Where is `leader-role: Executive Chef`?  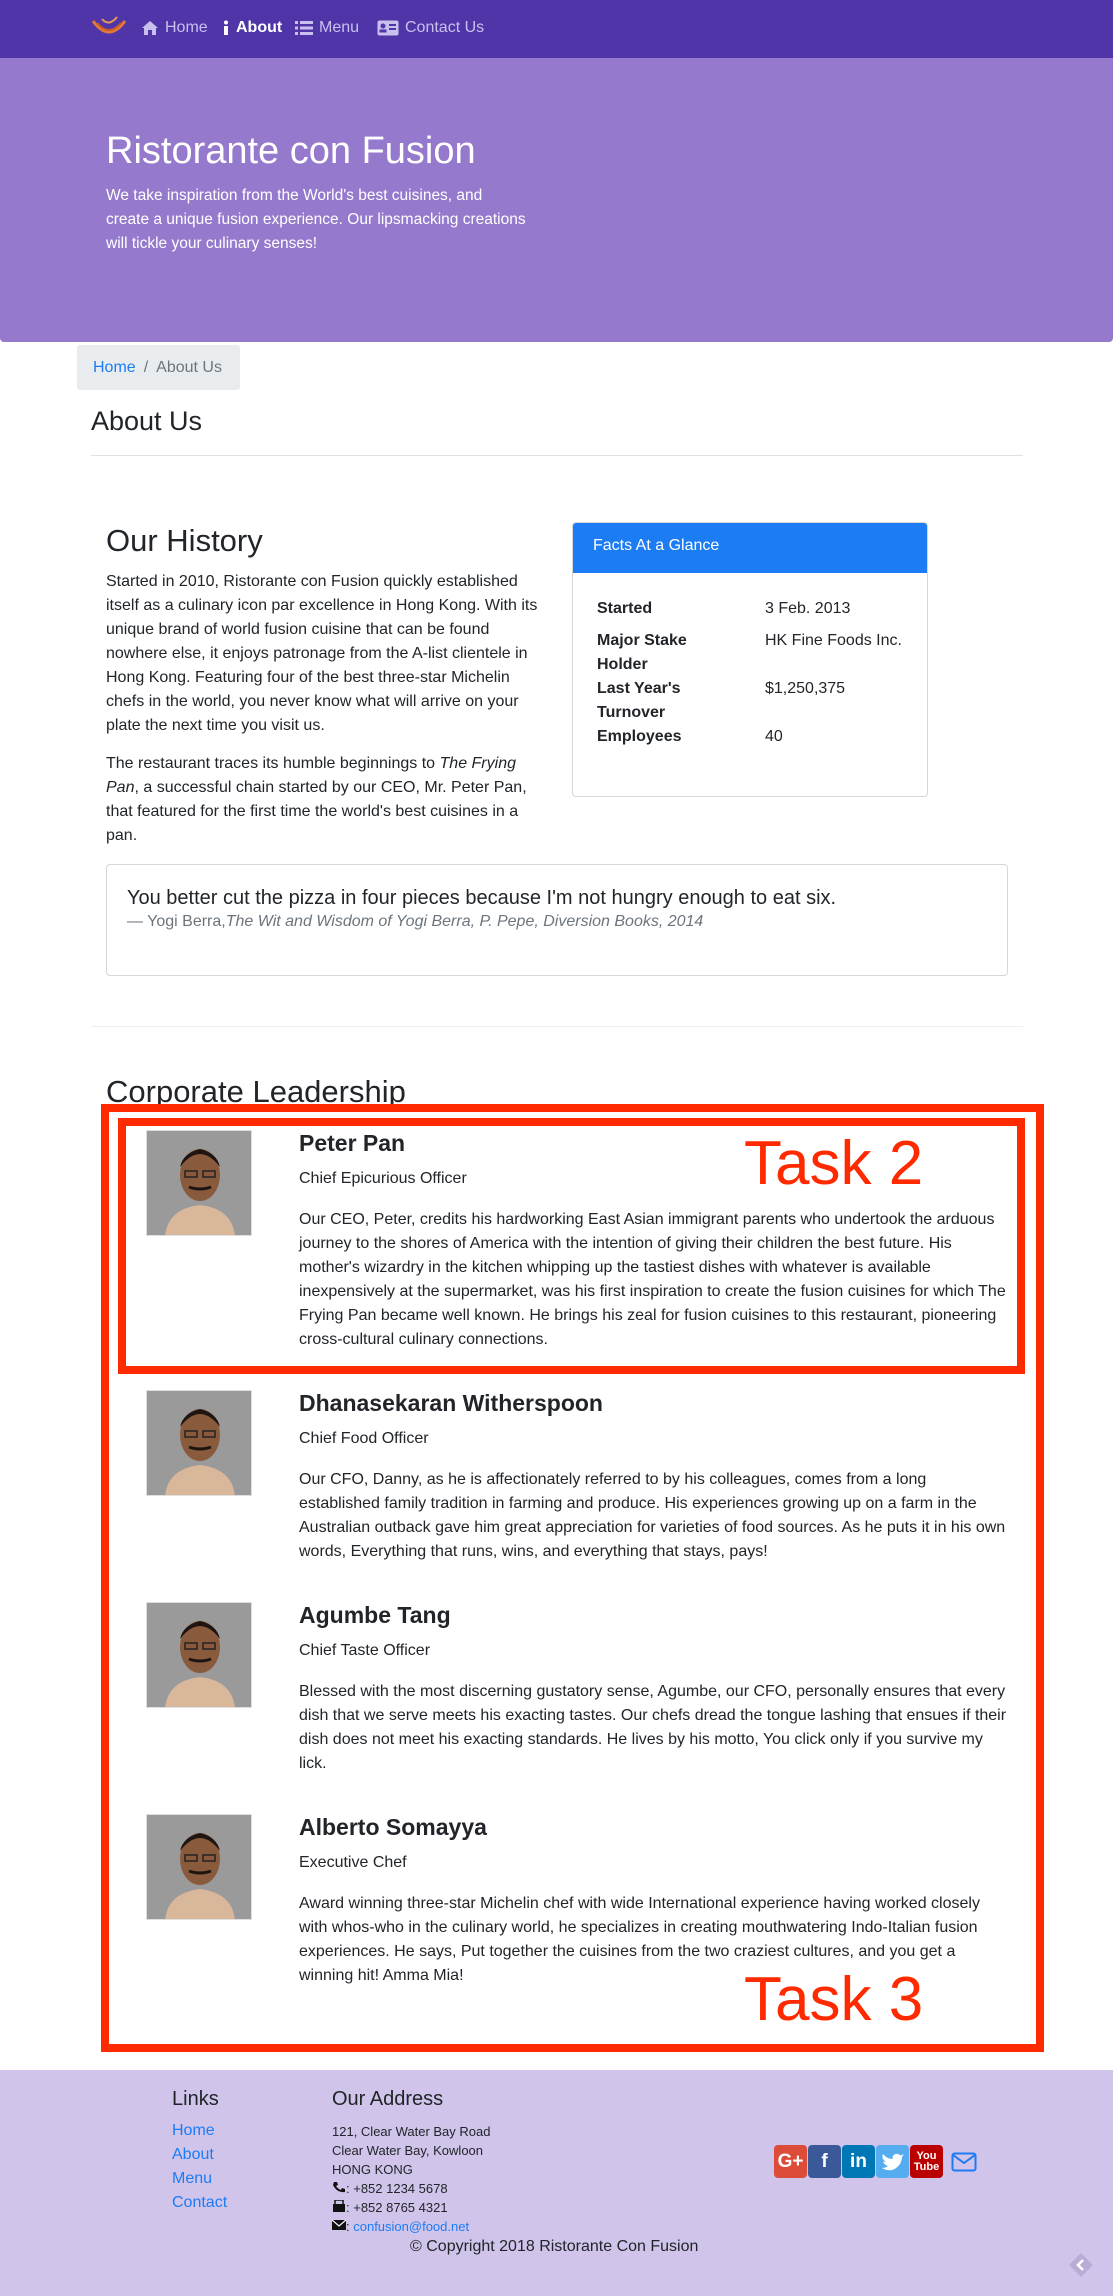
leader-role: Executive Chef is located at coordinates (353, 1862).